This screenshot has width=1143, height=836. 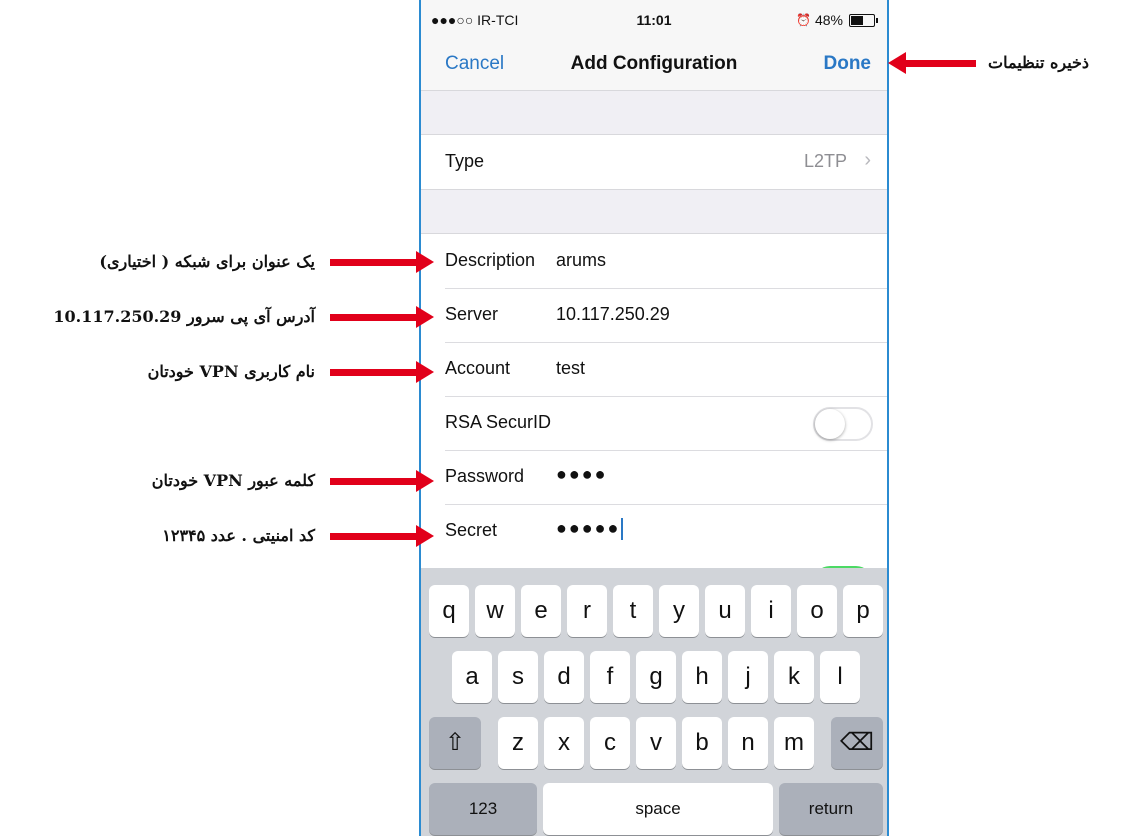 What do you see at coordinates (803, 20) in the screenshot?
I see `alarm-icon: ⏰` at bounding box center [803, 20].